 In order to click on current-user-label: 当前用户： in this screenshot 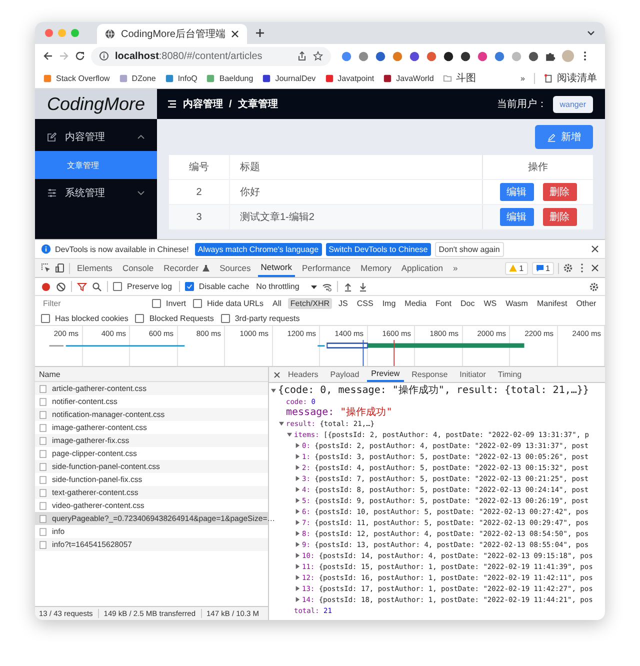, I will do `click(521, 104)`.